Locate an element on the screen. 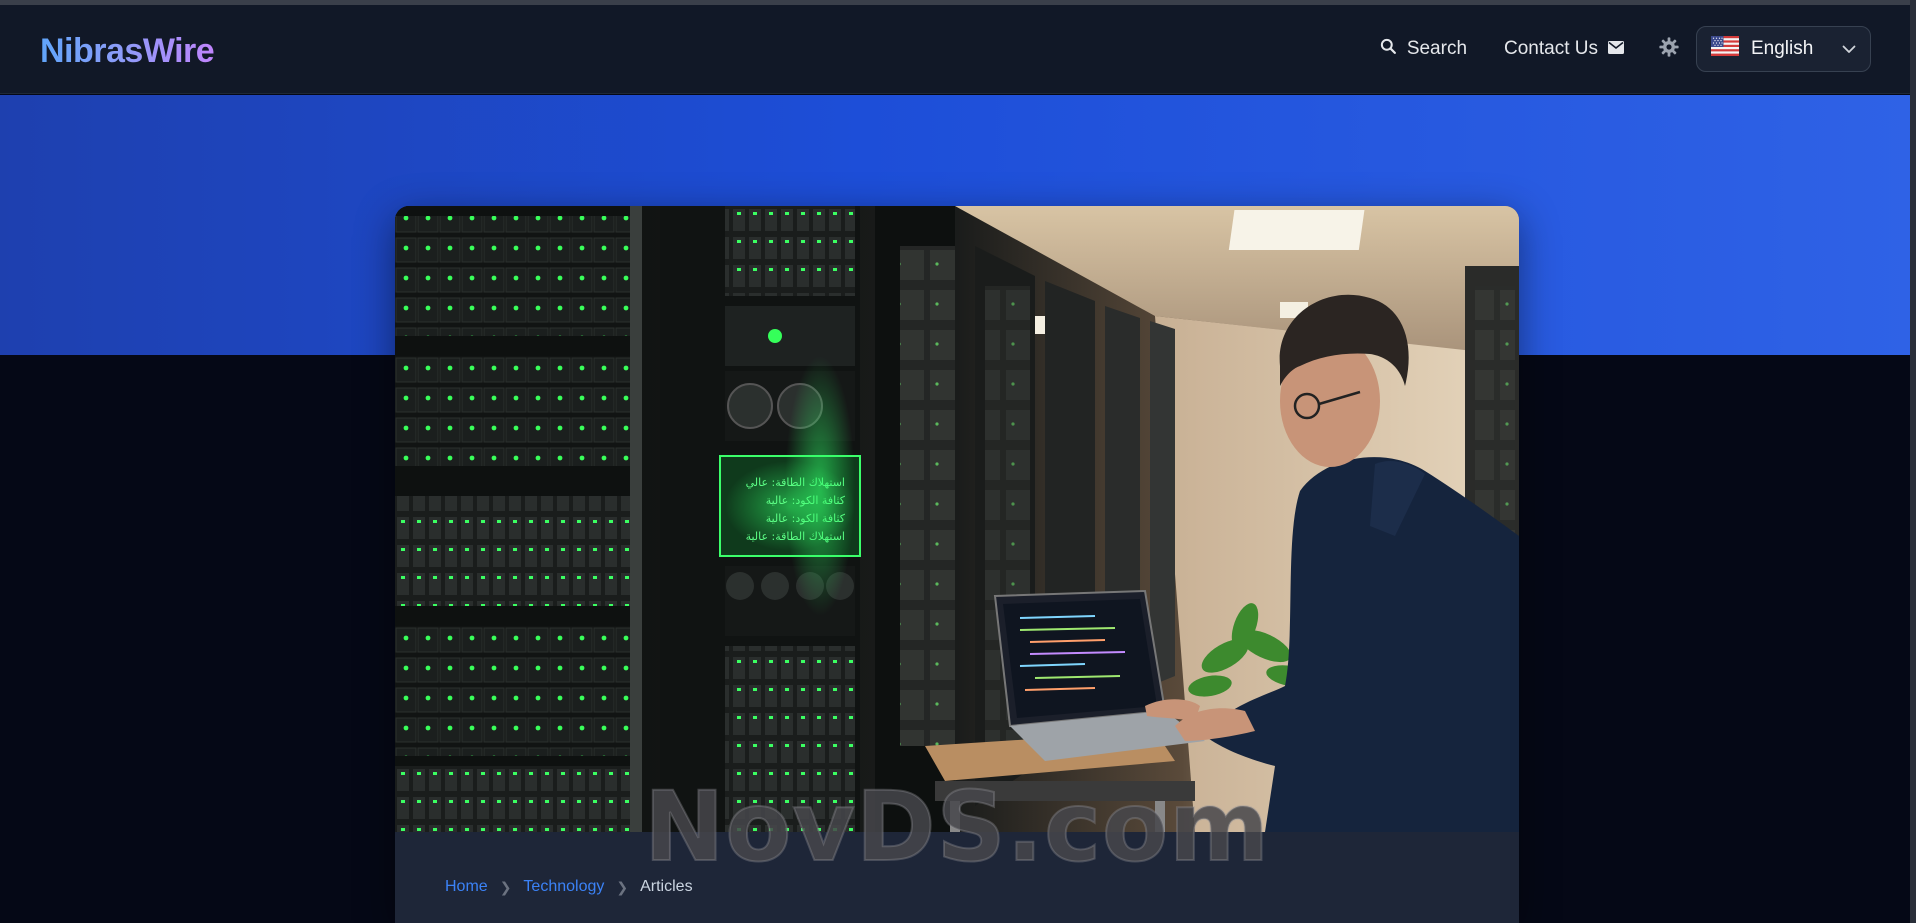  navbar: NibrasWire Search Contact Us English is located at coordinates (958, 49).